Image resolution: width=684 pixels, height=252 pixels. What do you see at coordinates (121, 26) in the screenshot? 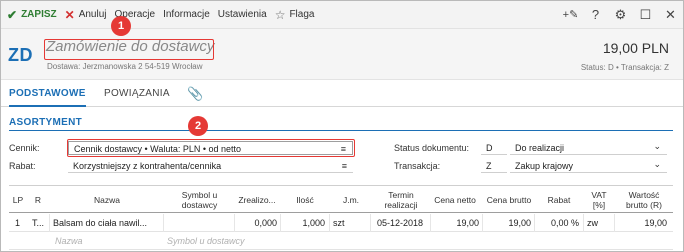
I see `callout-badge-1: 1` at bounding box center [121, 26].